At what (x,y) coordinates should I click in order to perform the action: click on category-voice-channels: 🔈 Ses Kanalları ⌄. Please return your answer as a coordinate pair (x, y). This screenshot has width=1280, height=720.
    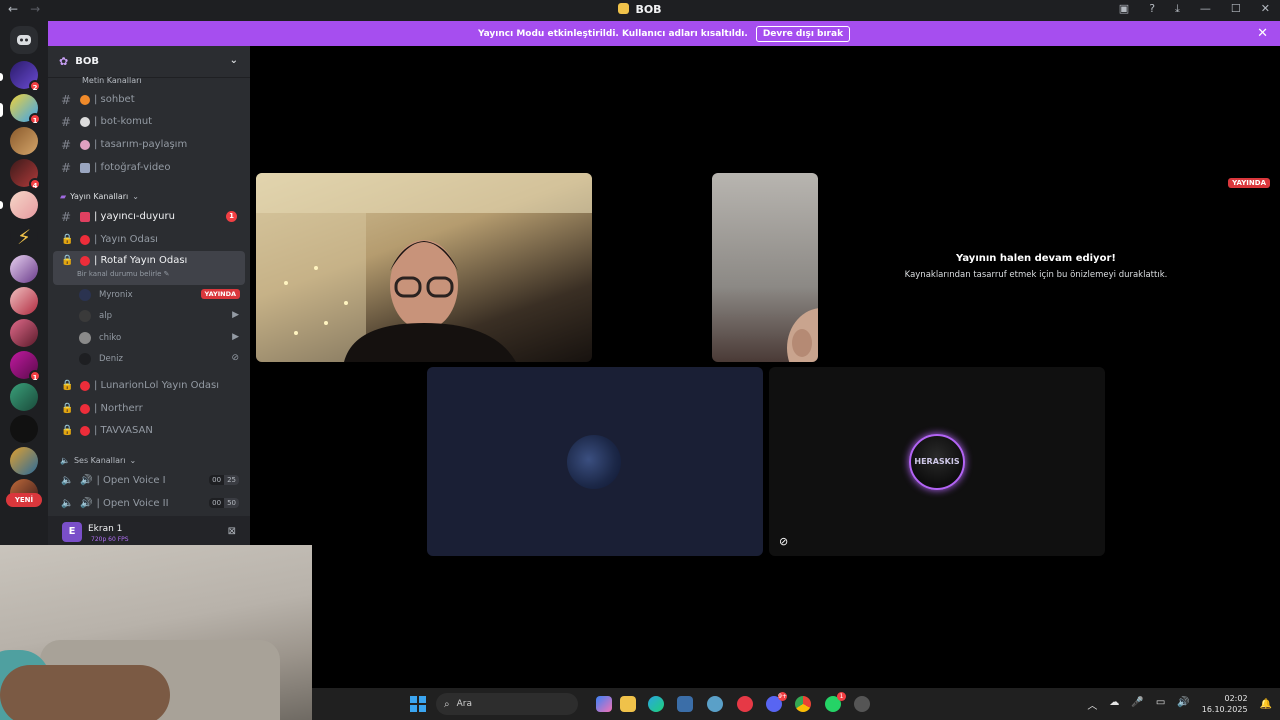
    Looking at the image, I should click on (98, 460).